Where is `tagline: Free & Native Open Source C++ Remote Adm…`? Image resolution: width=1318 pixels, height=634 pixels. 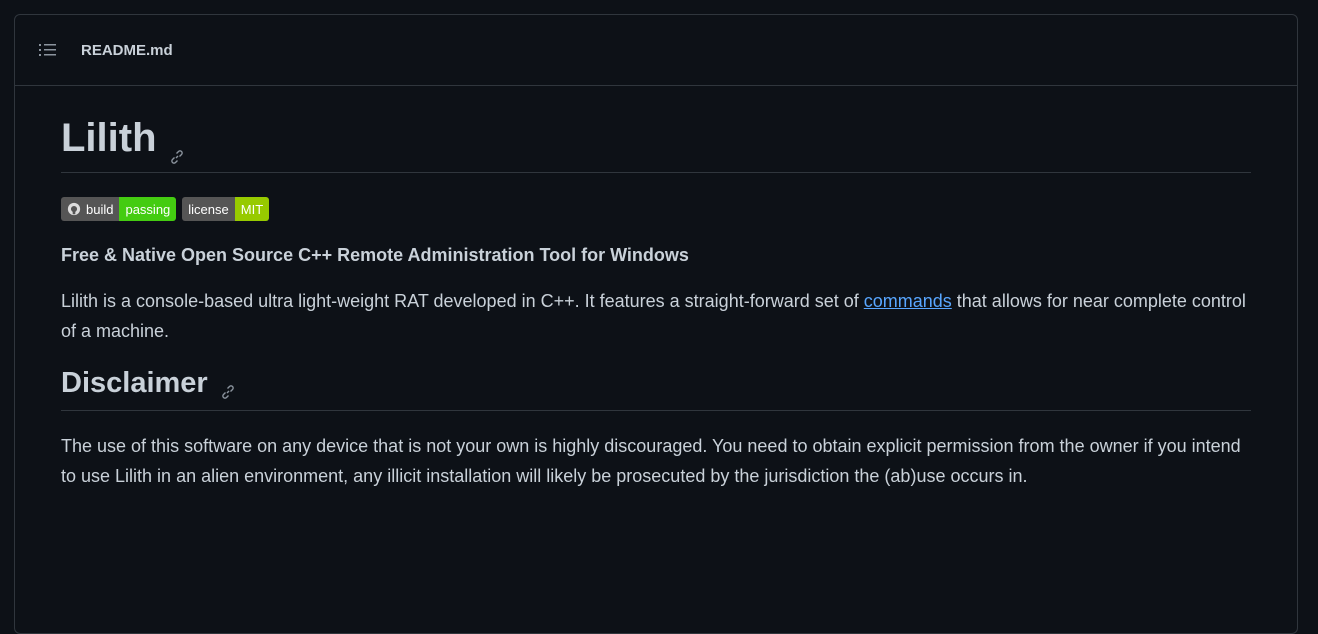 tagline: Free & Native Open Source C++ Remote Adm… is located at coordinates (375, 255).